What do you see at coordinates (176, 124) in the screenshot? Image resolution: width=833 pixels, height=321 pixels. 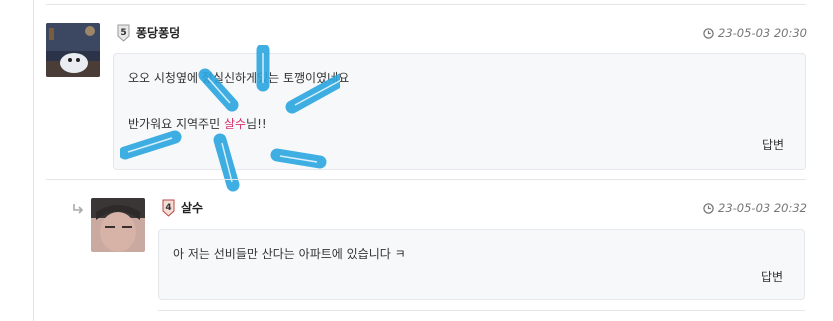 I see `comment-text-prefix: 반가워요 지역주민` at bounding box center [176, 124].